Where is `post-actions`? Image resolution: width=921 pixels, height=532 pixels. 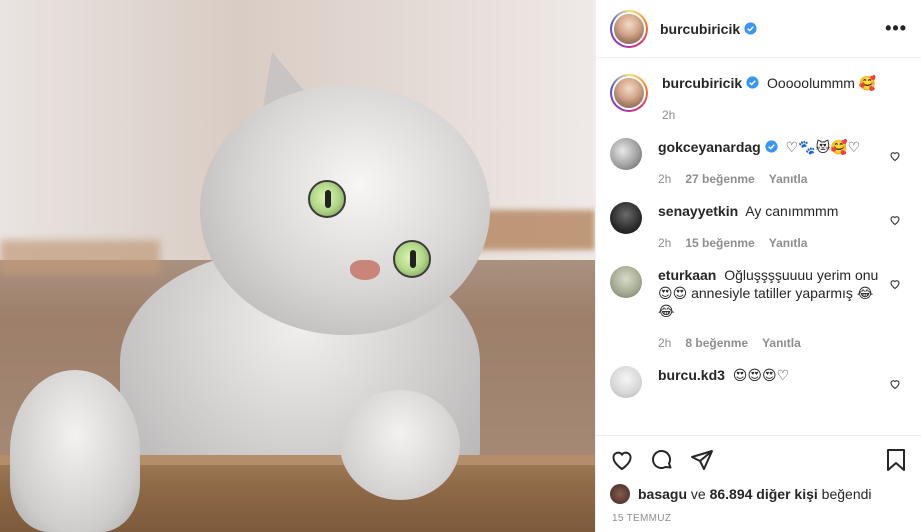
post-actions is located at coordinates (758, 459).